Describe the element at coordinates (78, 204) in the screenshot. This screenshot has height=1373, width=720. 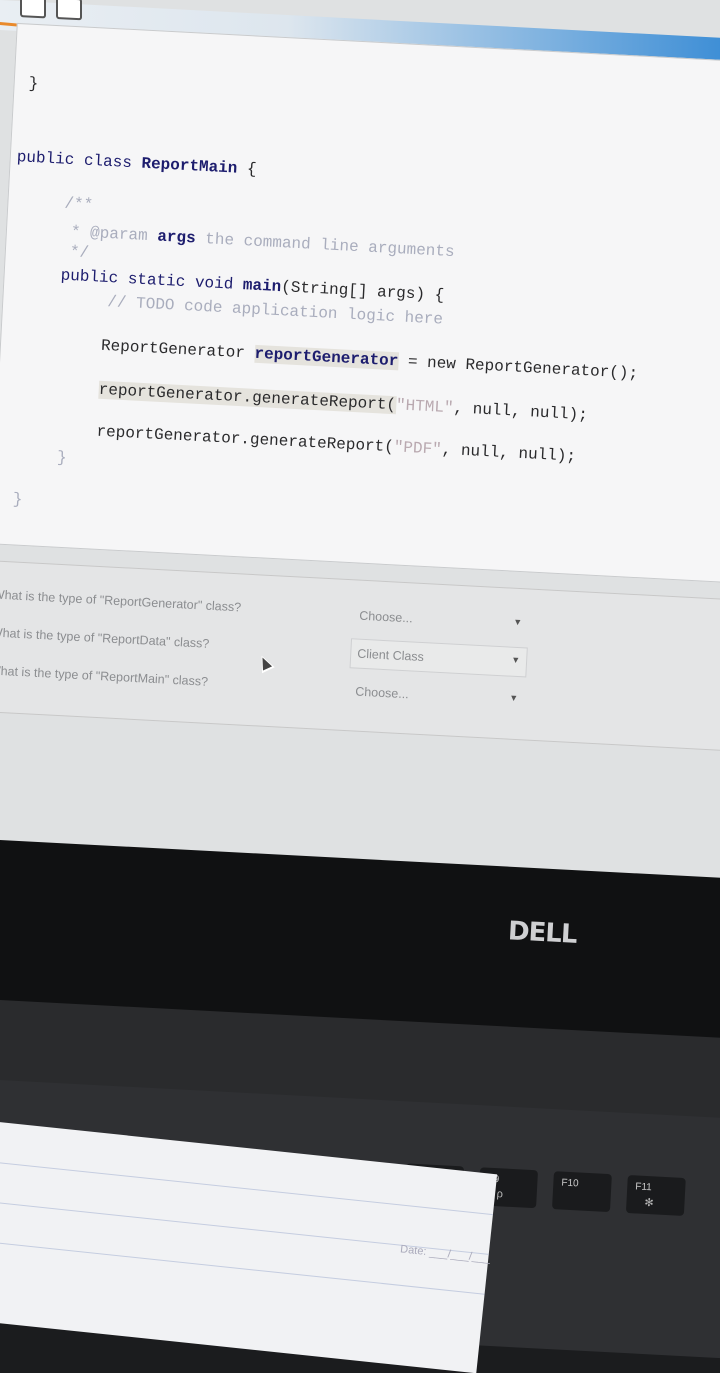
I see `code-line-javadoc-open: /**` at that location.